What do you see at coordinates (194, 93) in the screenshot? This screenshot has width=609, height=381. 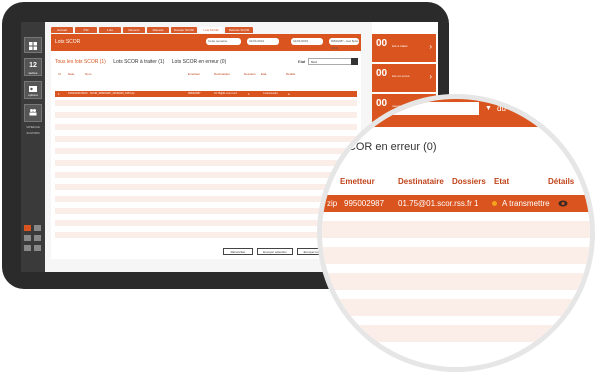 I see `row-emetteur: 995002987` at bounding box center [194, 93].